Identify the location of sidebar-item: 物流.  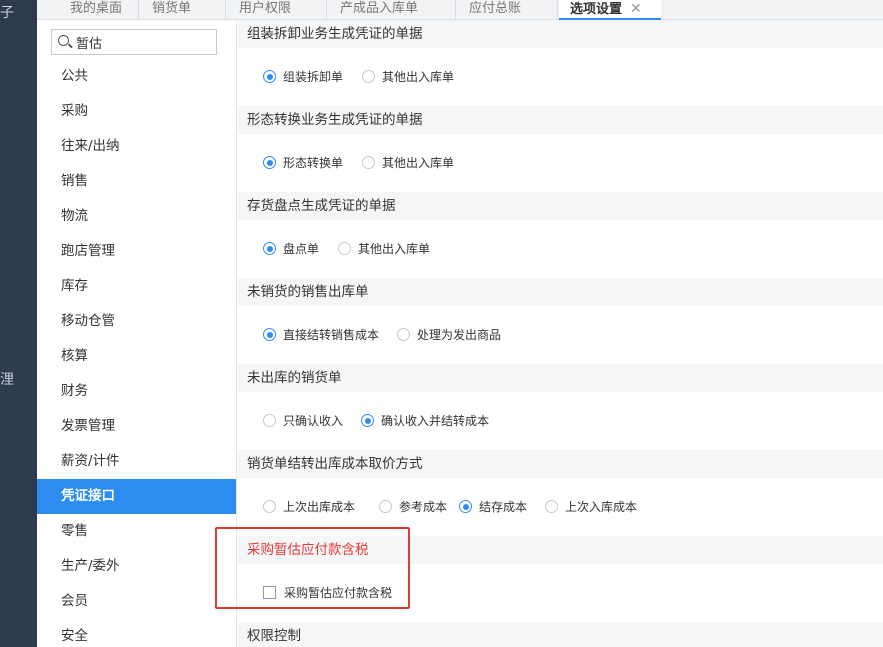
(136, 216).